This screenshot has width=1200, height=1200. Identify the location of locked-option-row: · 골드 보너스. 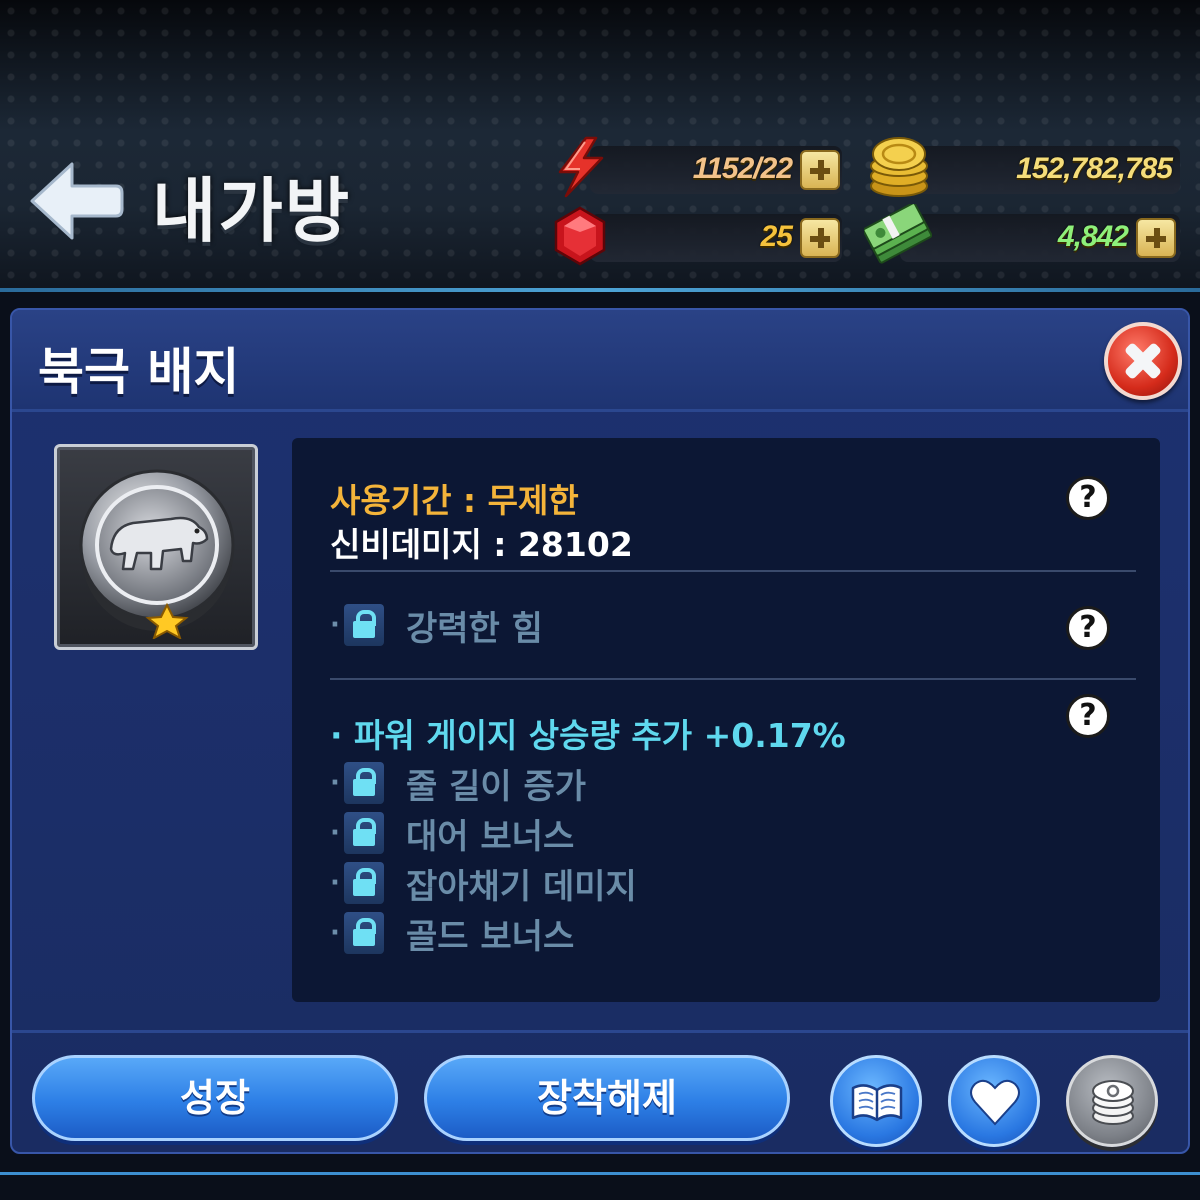
(452, 933).